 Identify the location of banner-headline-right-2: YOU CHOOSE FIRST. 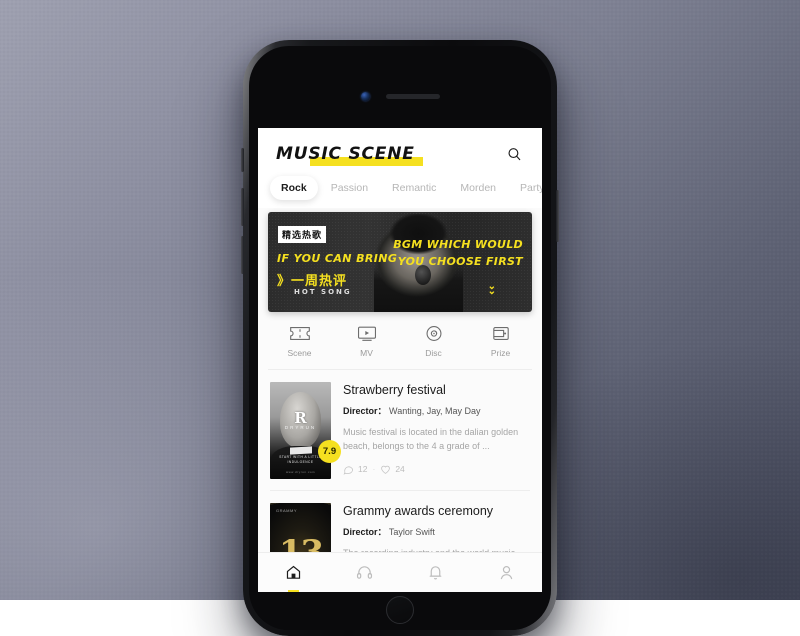
(460, 261).